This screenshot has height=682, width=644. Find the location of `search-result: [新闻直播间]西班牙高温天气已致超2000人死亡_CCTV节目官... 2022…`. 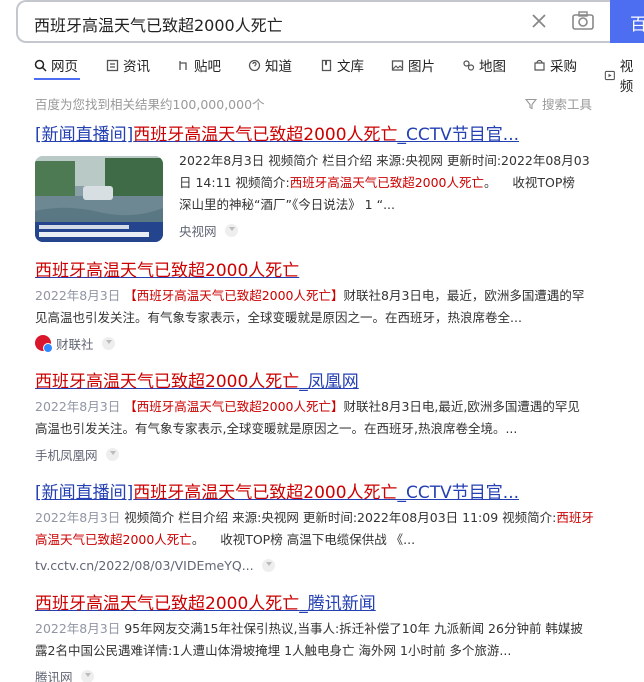

search-result: [新闻直播间]西班牙高温天气已致超2000人死亡_CCTV节目官... 2022… is located at coordinates (325, 528).